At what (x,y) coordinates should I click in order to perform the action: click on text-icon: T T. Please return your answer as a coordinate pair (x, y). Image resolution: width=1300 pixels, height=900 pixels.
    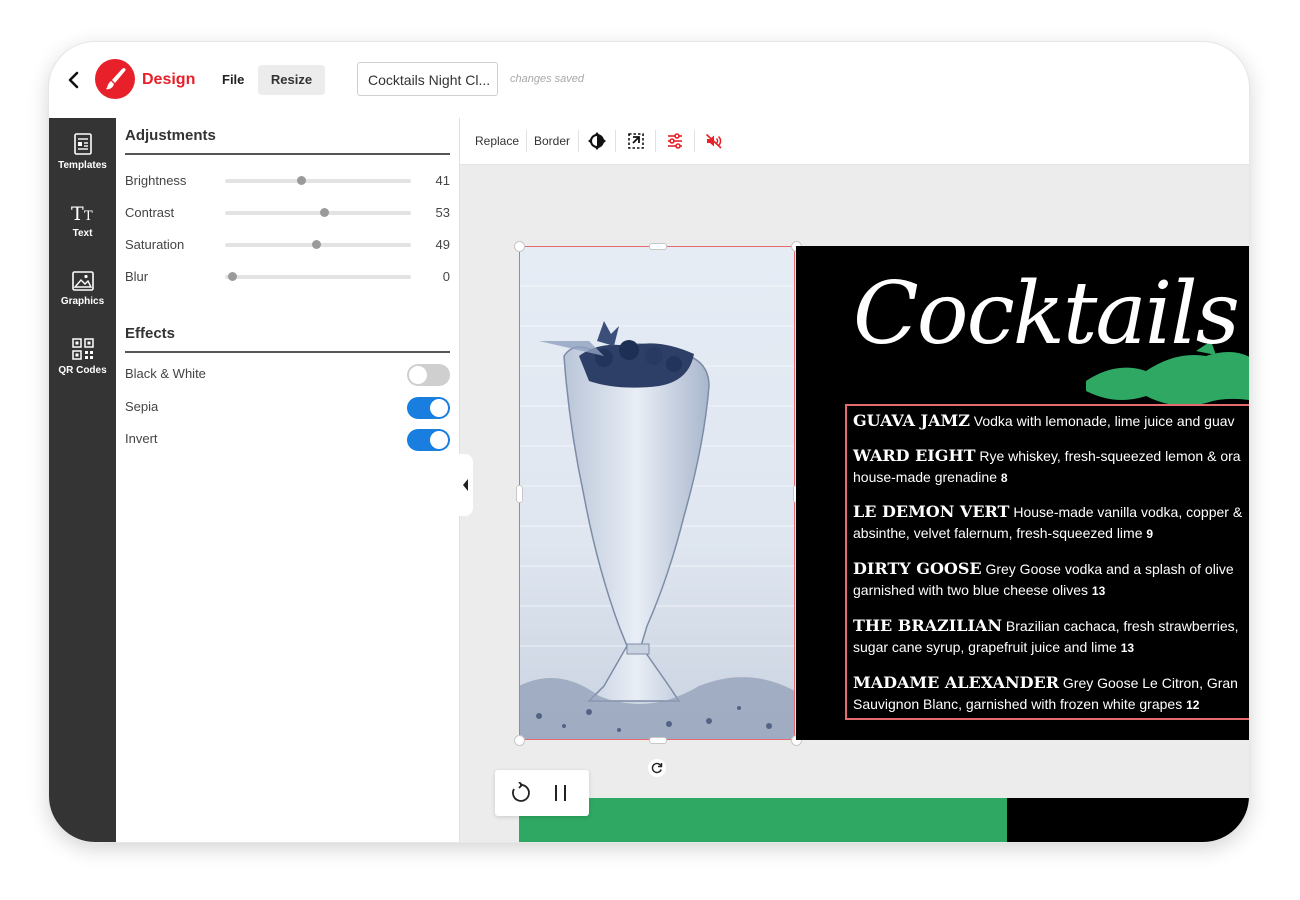
    Looking at the image, I should click on (82, 213).